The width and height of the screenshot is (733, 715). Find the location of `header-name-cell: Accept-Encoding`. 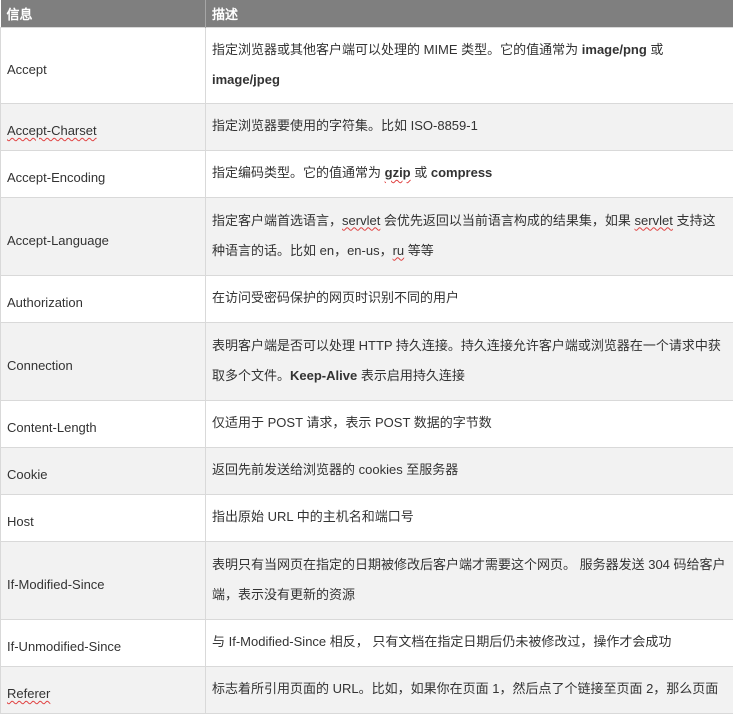

header-name-cell: Accept-Encoding is located at coordinates (103, 174).